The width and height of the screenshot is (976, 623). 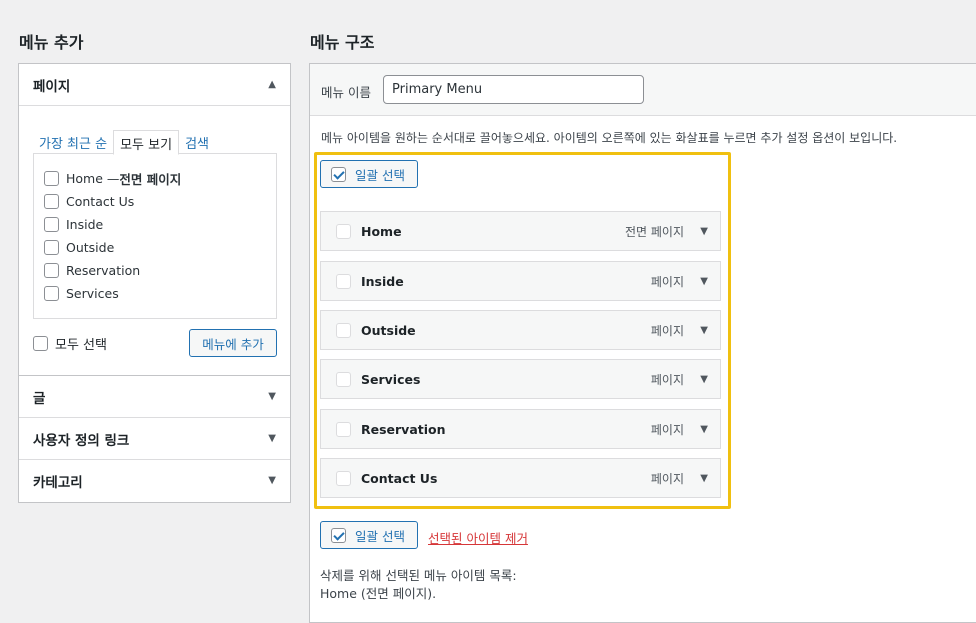 What do you see at coordinates (155, 247) in the screenshot?
I see `page-option-outside: Outside` at bounding box center [155, 247].